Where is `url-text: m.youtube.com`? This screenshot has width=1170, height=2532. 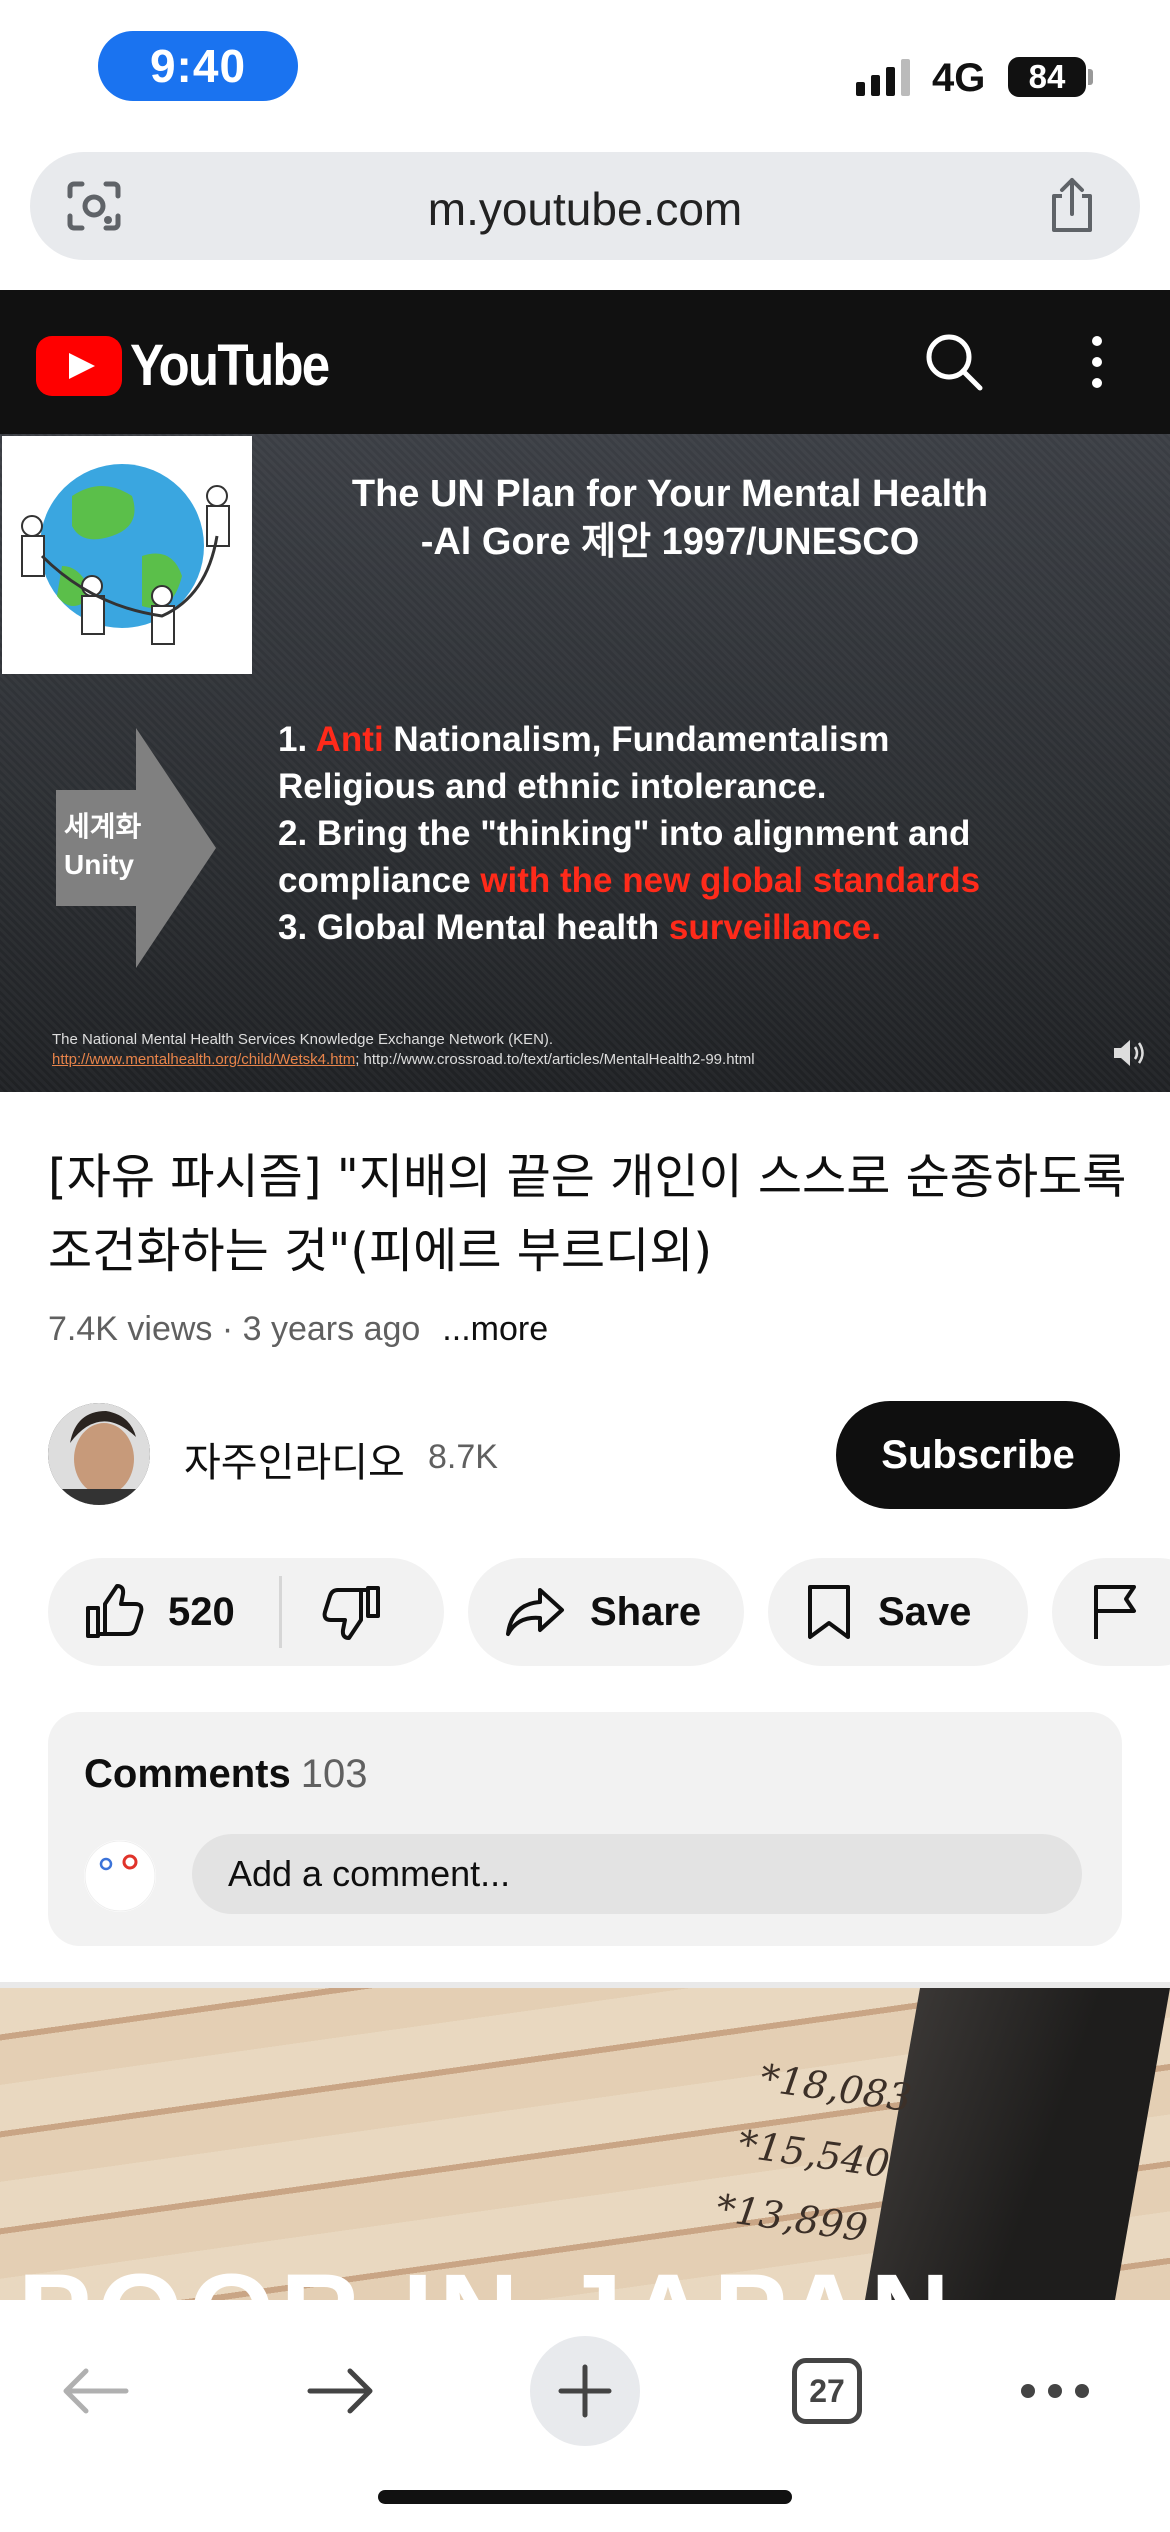 url-text: m.youtube.com is located at coordinates (585, 209).